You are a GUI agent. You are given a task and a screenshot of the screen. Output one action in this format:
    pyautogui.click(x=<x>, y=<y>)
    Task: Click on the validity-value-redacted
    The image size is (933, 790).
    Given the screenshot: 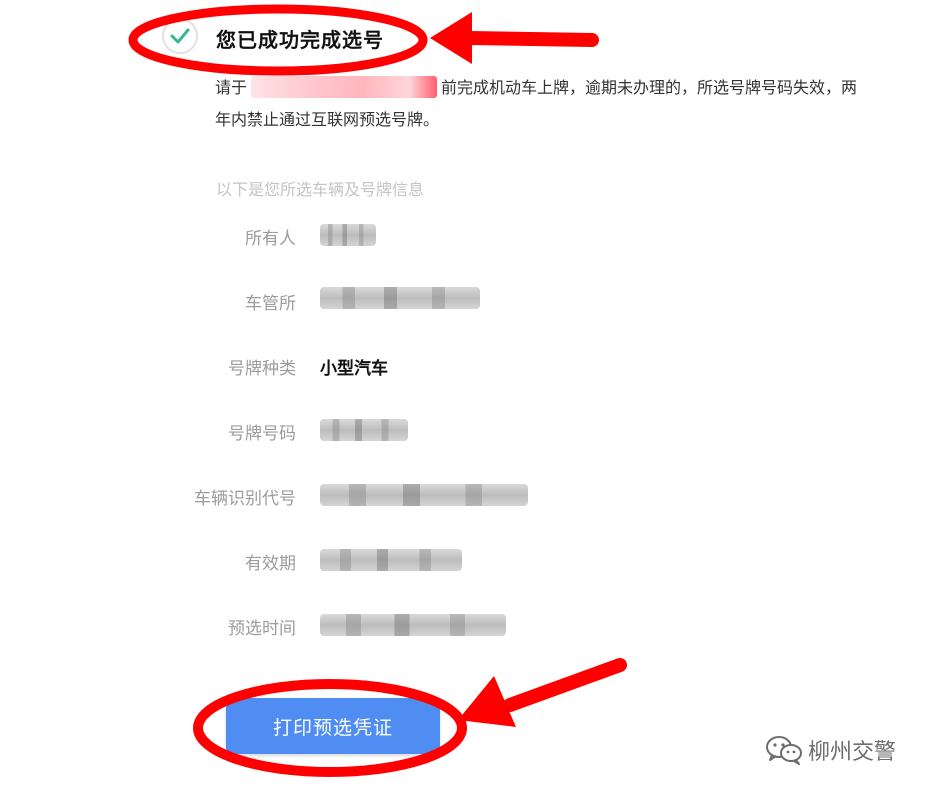 What is the action you would take?
    pyautogui.click(x=391, y=560)
    